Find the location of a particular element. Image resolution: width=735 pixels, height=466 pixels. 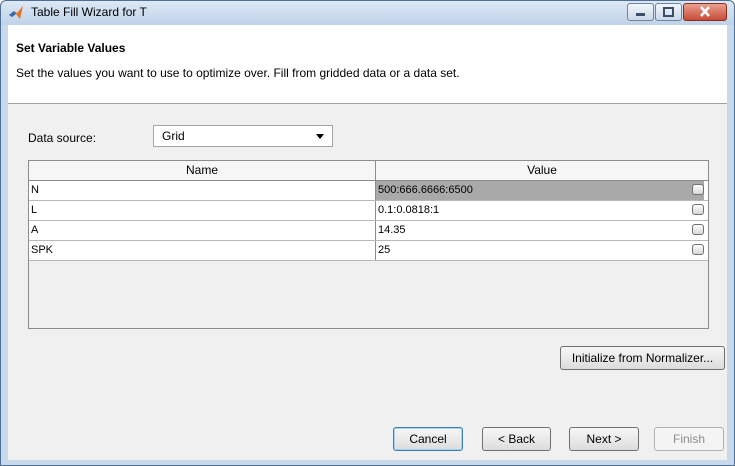

table-row: SPK 25 is located at coordinates (368, 251).